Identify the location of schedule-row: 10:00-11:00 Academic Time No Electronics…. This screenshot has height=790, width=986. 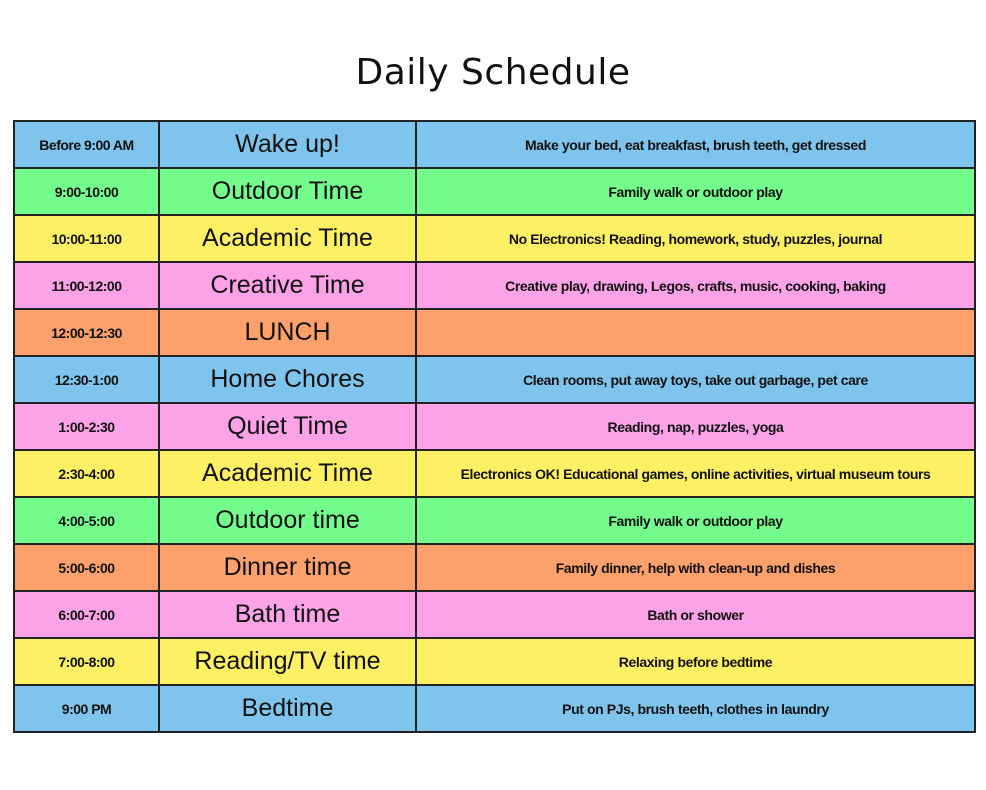
(494, 238).